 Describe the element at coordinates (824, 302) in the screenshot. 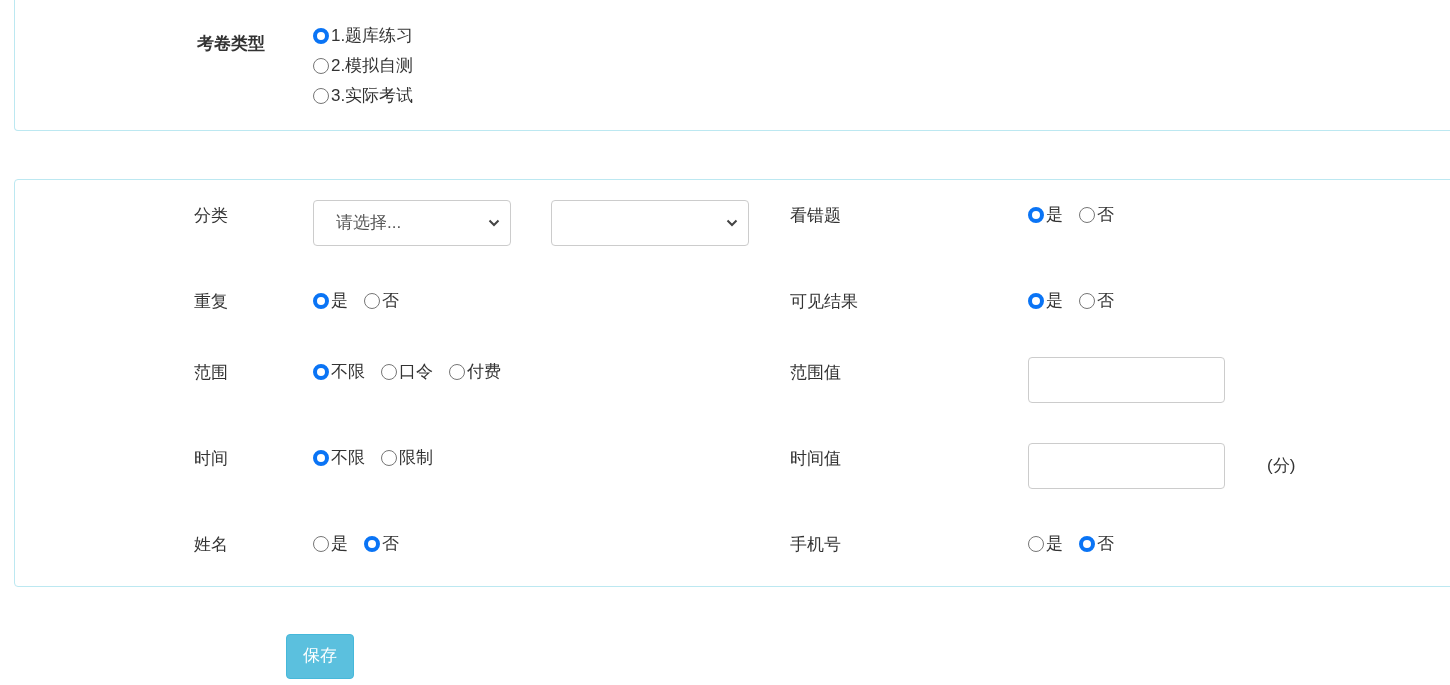

I see `field-label: 可见结果` at that location.